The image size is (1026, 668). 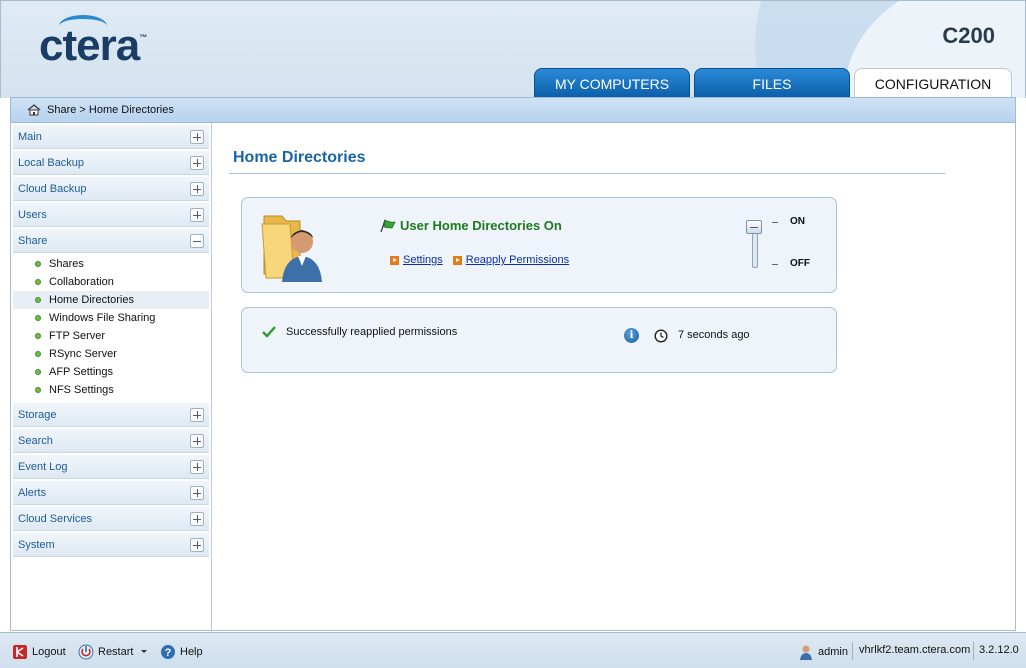 What do you see at coordinates (32, 214) in the screenshot?
I see `sidebar-section-label: Users` at bounding box center [32, 214].